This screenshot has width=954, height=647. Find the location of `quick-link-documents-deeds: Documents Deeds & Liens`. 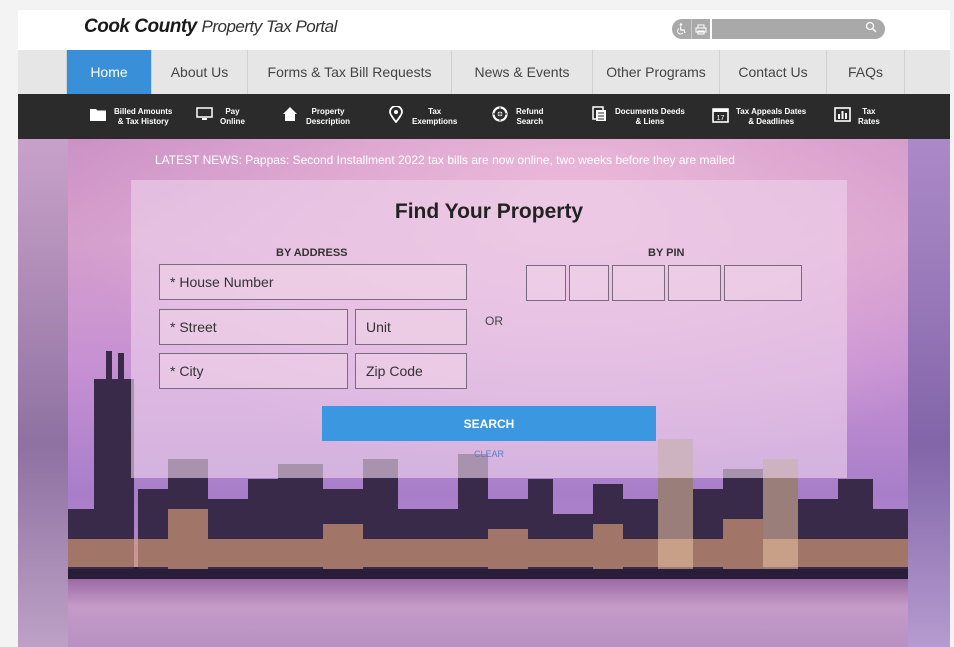

quick-link-documents-deeds: Documents Deeds & Liens is located at coordinates (637, 116).